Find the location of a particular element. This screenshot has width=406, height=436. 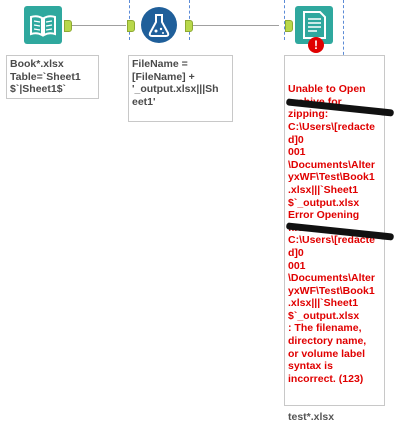

formula-tool is located at coordinates (159, 25).